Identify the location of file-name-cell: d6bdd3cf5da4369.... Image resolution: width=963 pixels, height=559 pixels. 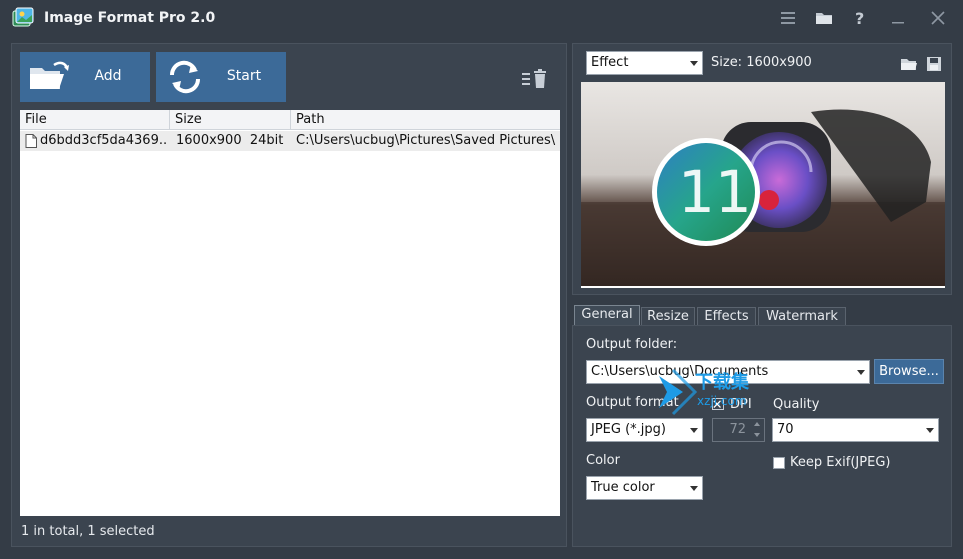
(104, 140).